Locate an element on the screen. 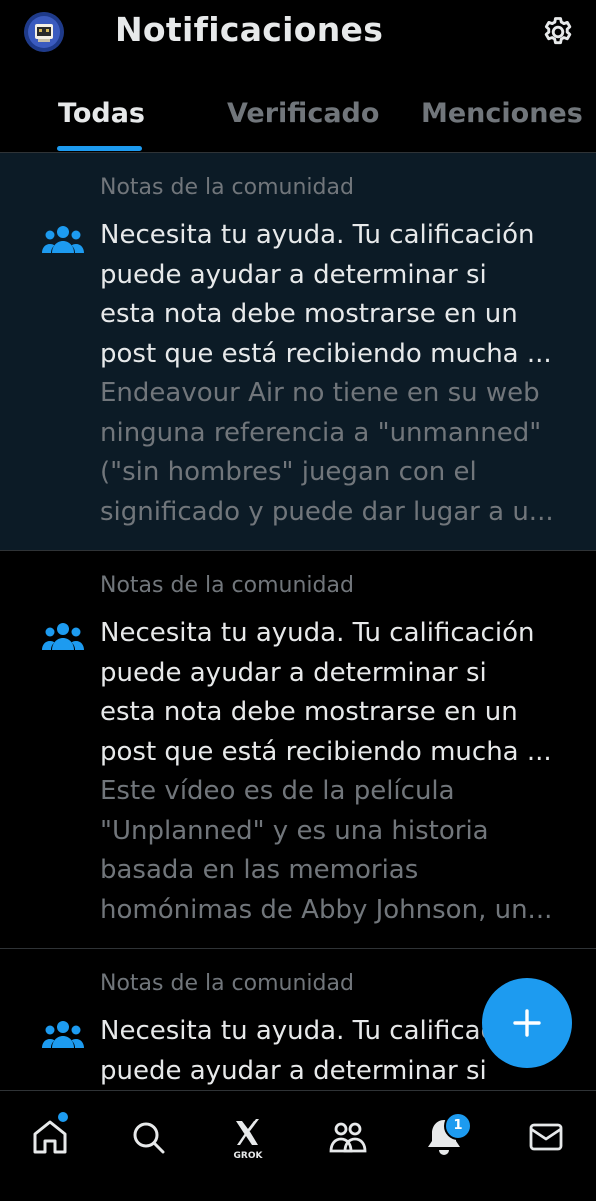  profile-avatar is located at coordinates (44, 32).